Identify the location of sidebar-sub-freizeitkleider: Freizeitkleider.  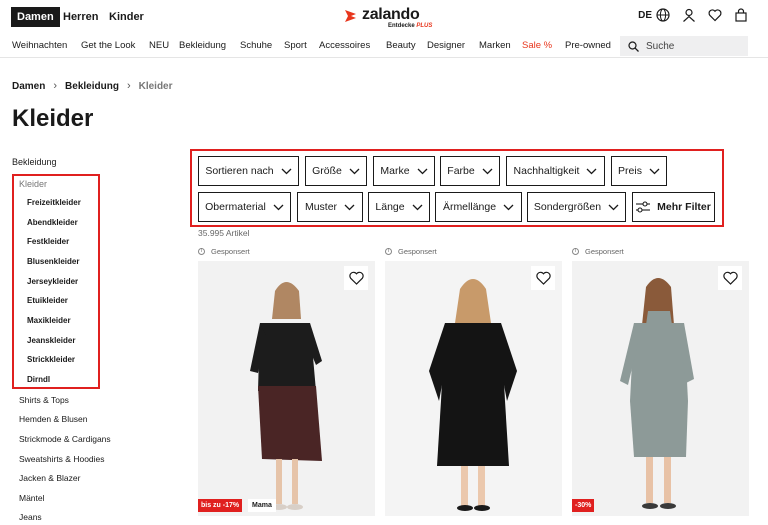
(54, 202).